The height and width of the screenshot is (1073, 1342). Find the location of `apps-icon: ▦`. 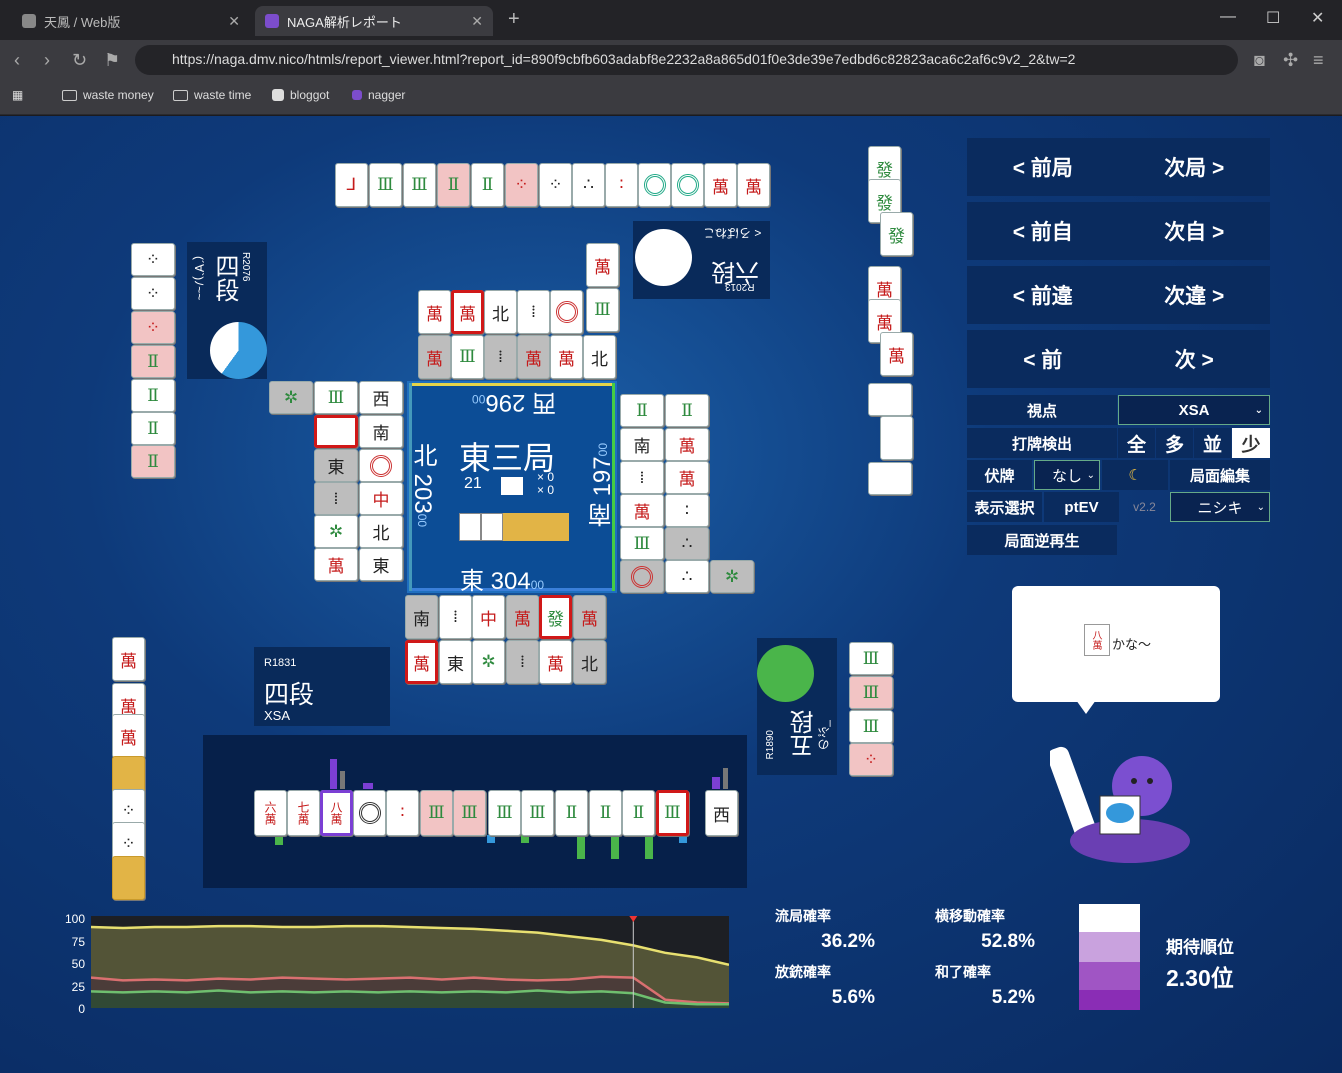

apps-icon: ▦ is located at coordinates (17, 95).